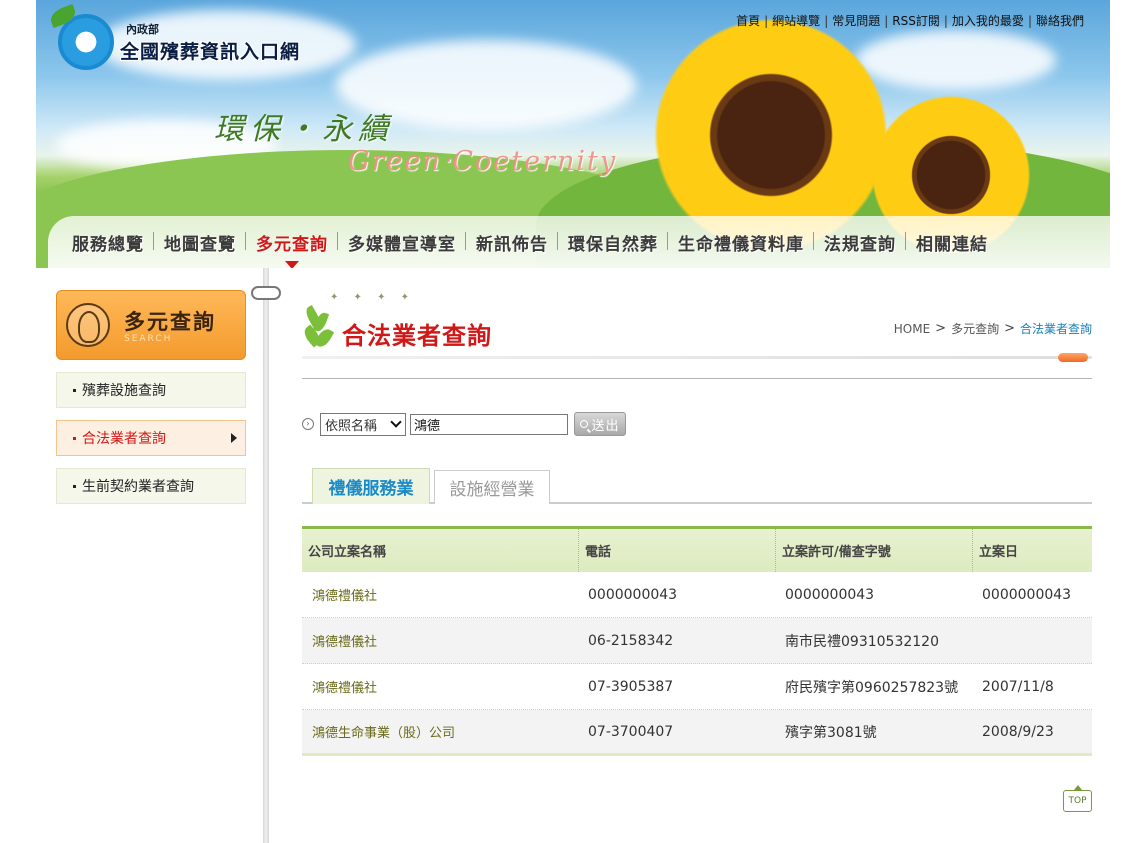 This screenshot has width=1143, height=843. What do you see at coordinates (975, 328) in the screenshot?
I see `breadcrumb-parent: 多元查詢` at bounding box center [975, 328].